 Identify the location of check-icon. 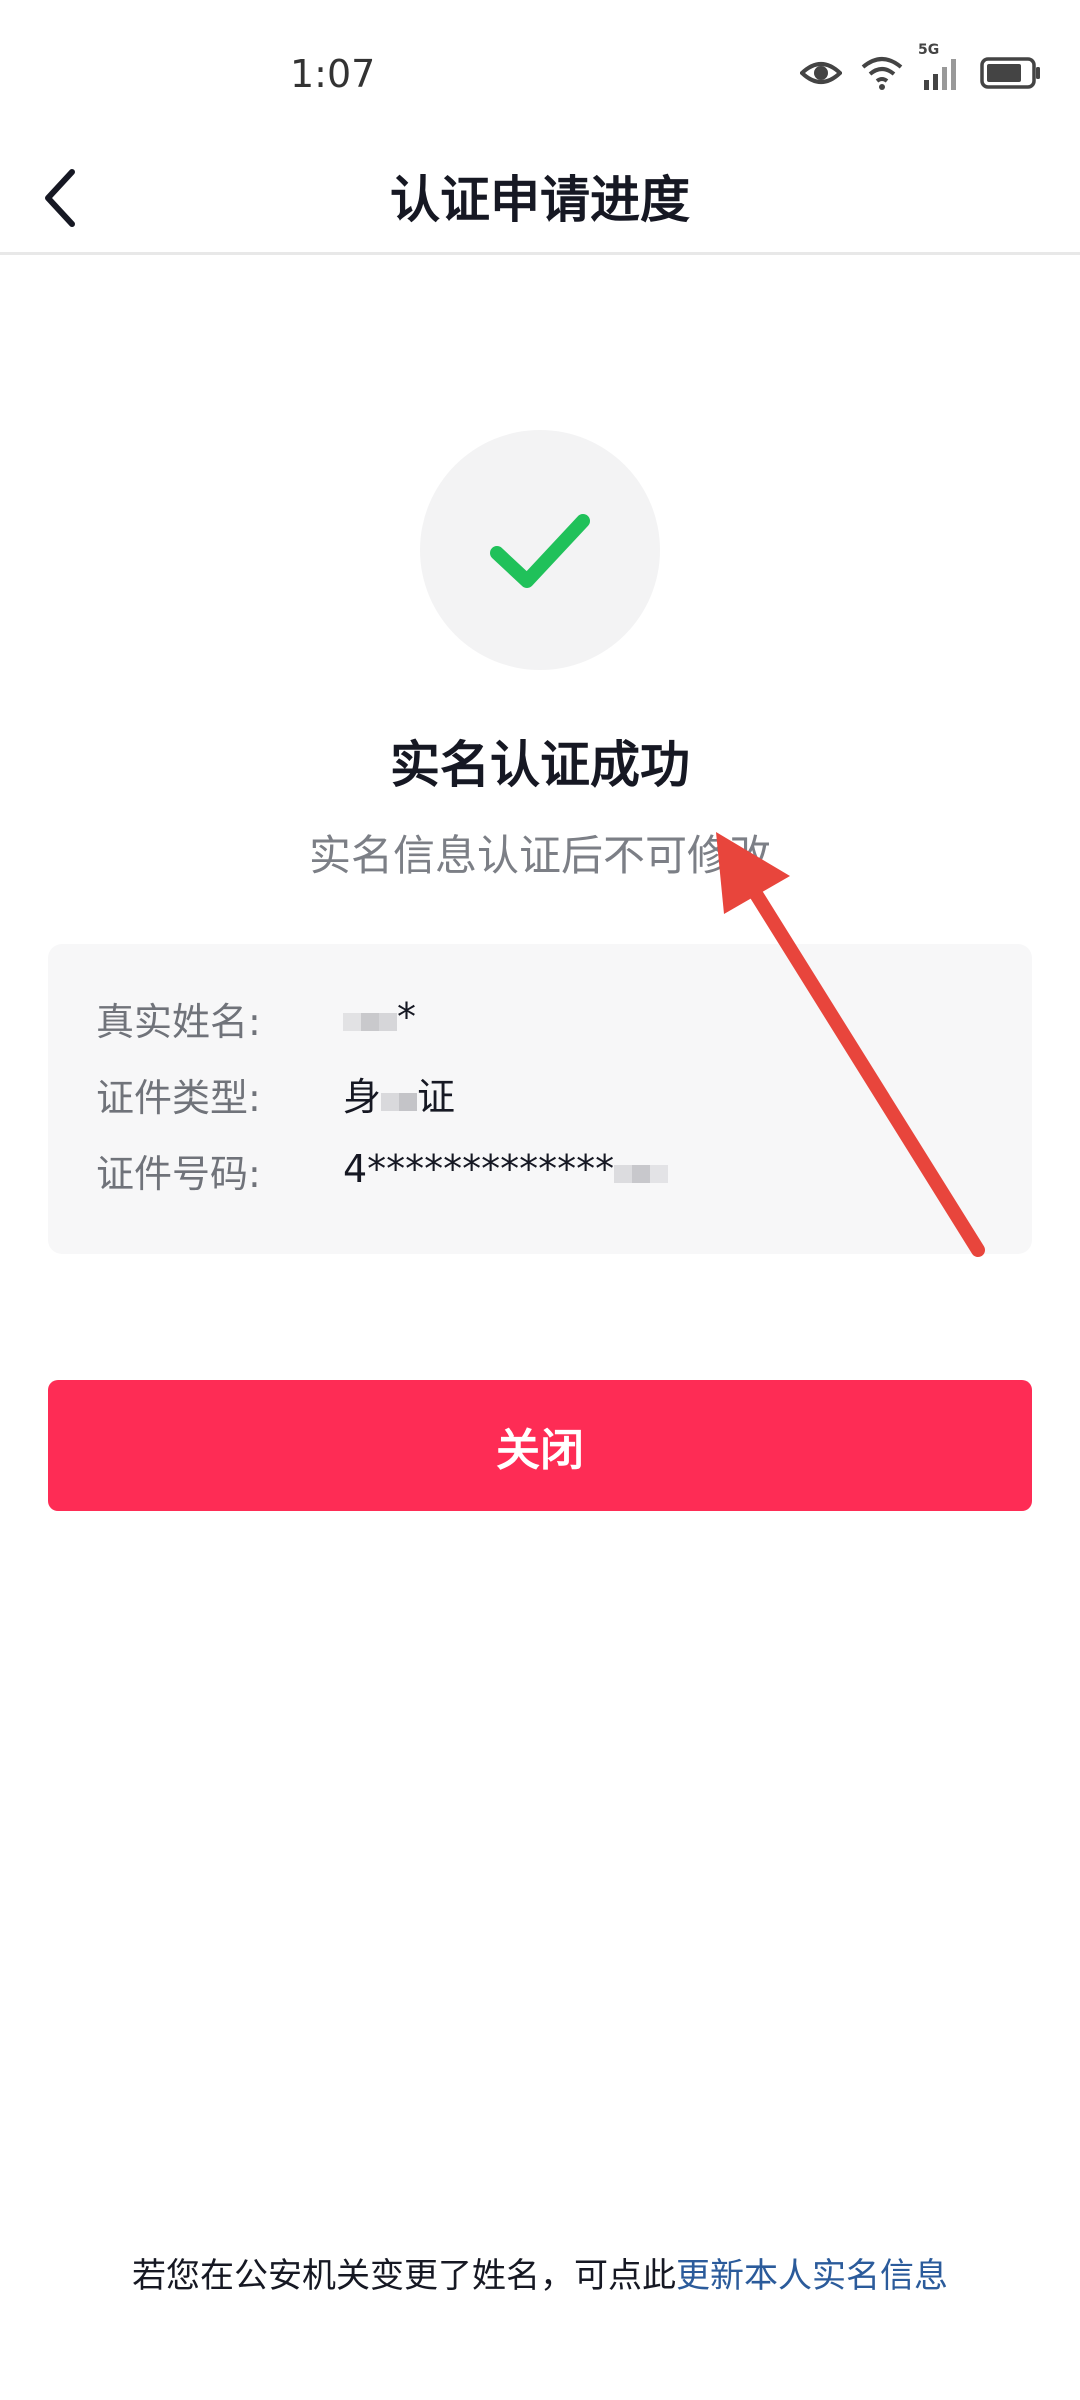
(540, 551).